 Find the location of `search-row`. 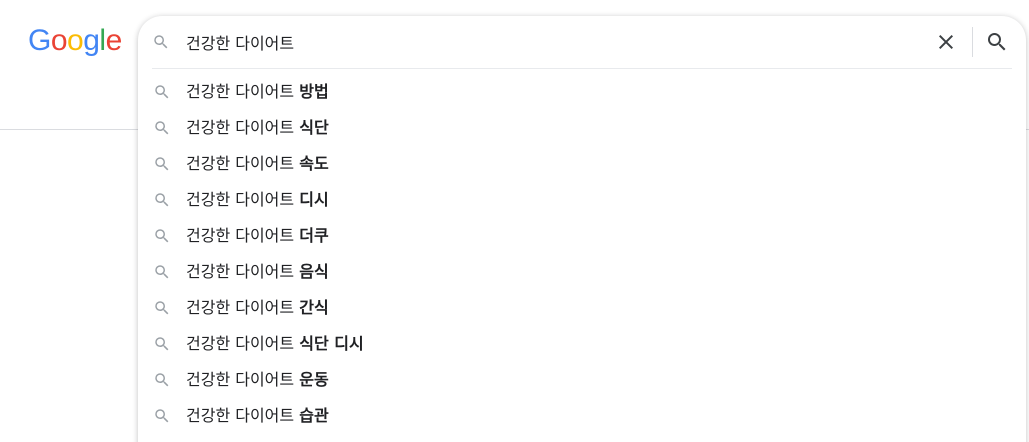

search-row is located at coordinates (582, 42).